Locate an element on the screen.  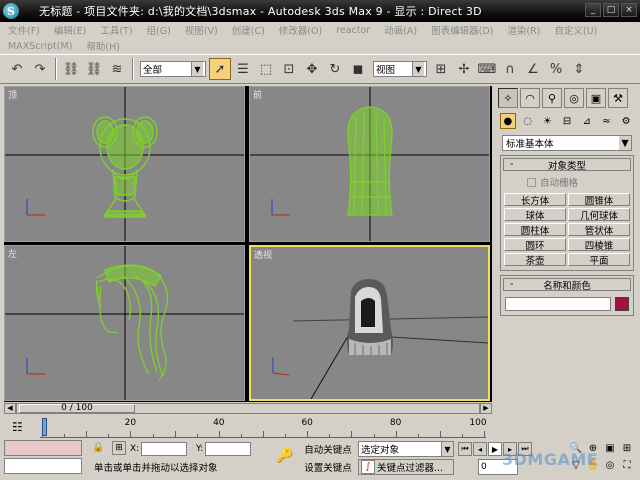
viewport-label: 顶 is located at coordinates (12, 94).